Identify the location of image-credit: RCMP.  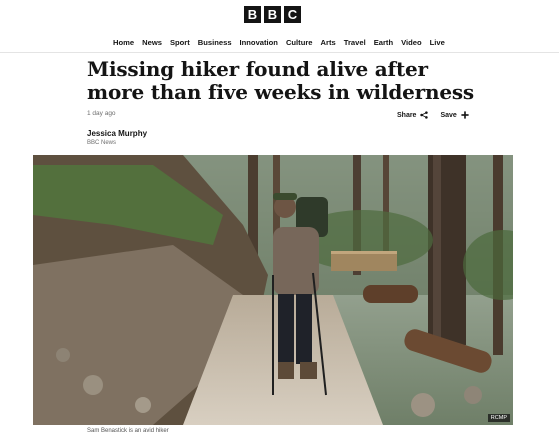
(498, 418).